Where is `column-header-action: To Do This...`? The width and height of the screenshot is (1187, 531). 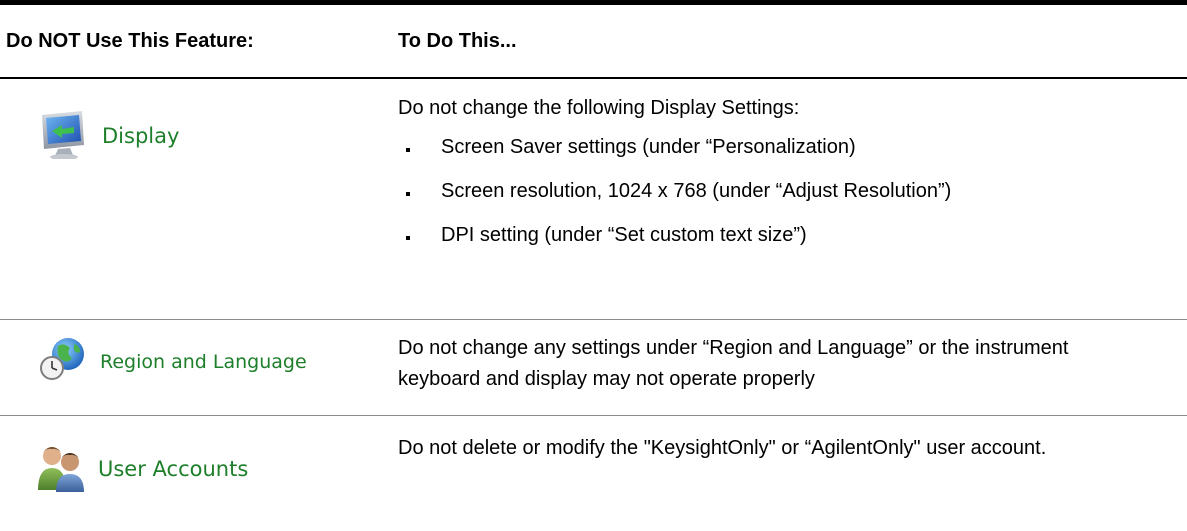
column-header-action: To Do This... is located at coordinates (457, 41).